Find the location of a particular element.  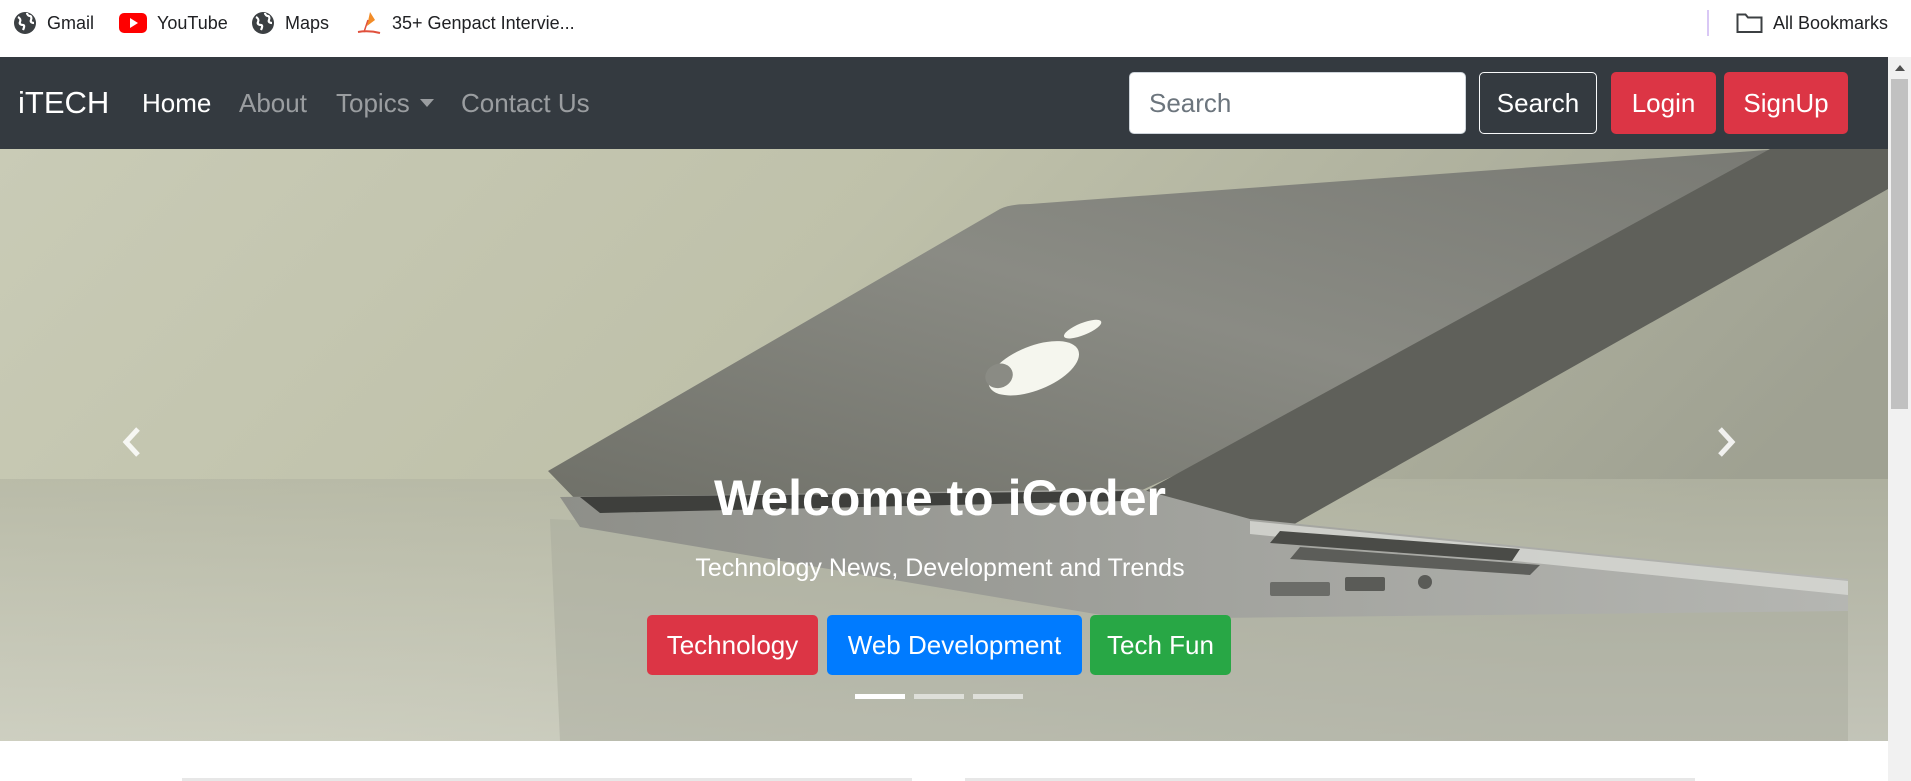

brand-logo: iTECH is located at coordinates (63, 103).